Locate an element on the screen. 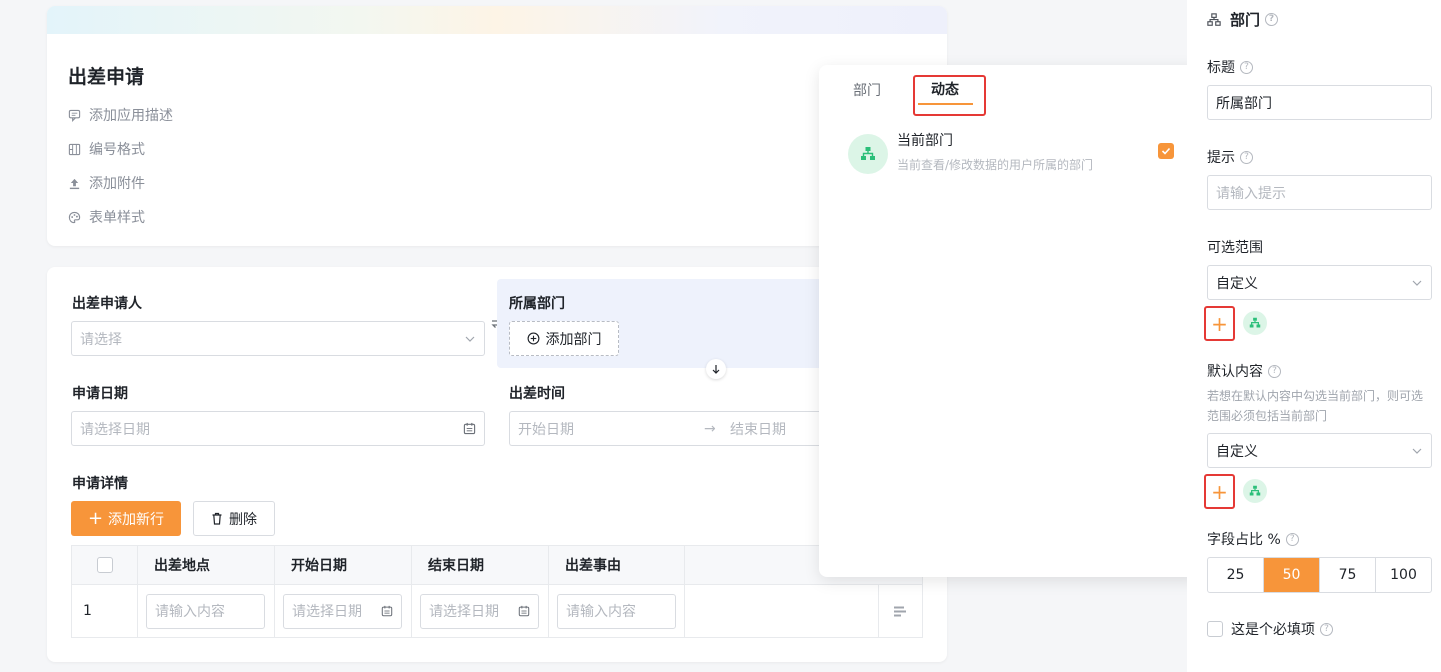 The width and height of the screenshot is (1441, 672). row-start-date-picker: 请选择日期 is located at coordinates (342, 611).